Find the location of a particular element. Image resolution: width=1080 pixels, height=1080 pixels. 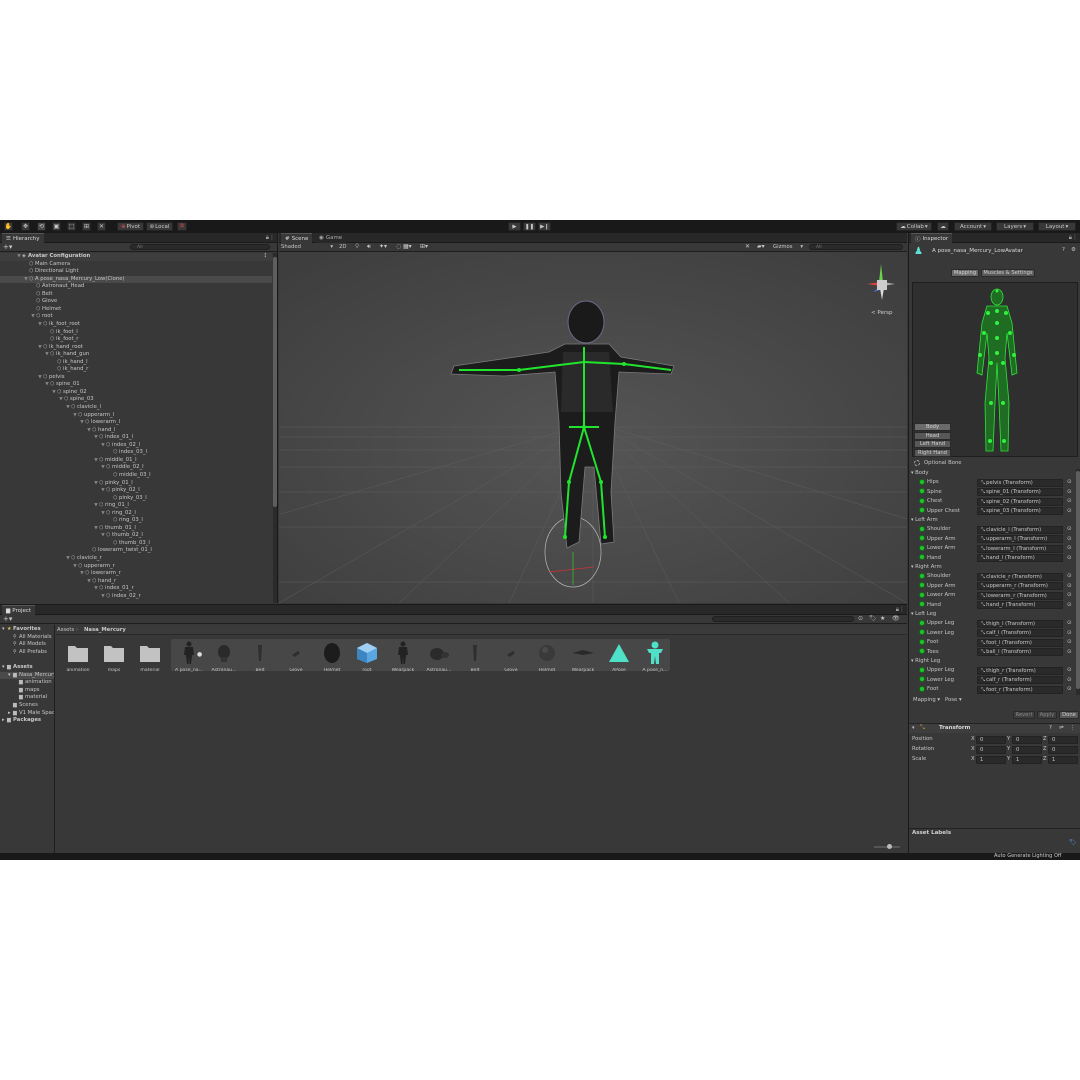

project-tree-item: ▸▆V1 Male Space Suit is located at coordinates (27, 714).